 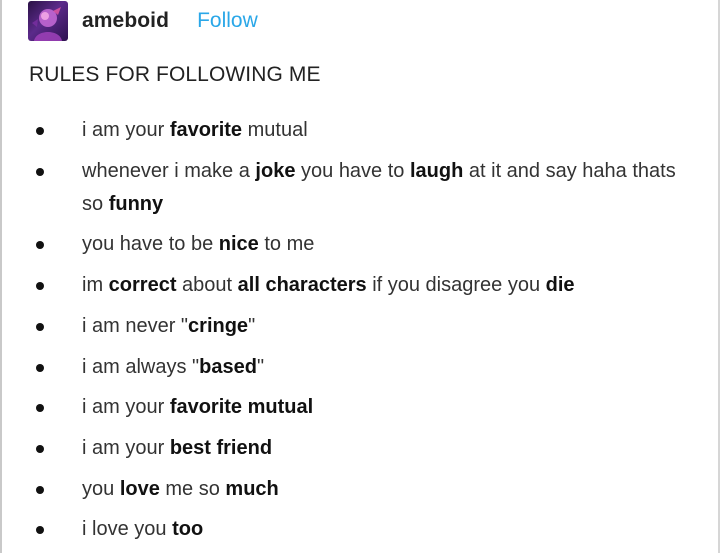 What do you see at coordinates (207, 285) in the screenshot?
I see `text-segment: about` at bounding box center [207, 285].